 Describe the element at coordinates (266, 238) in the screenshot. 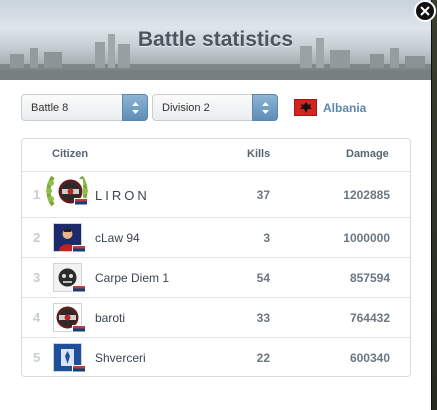

I see `kills-value: 3` at that location.